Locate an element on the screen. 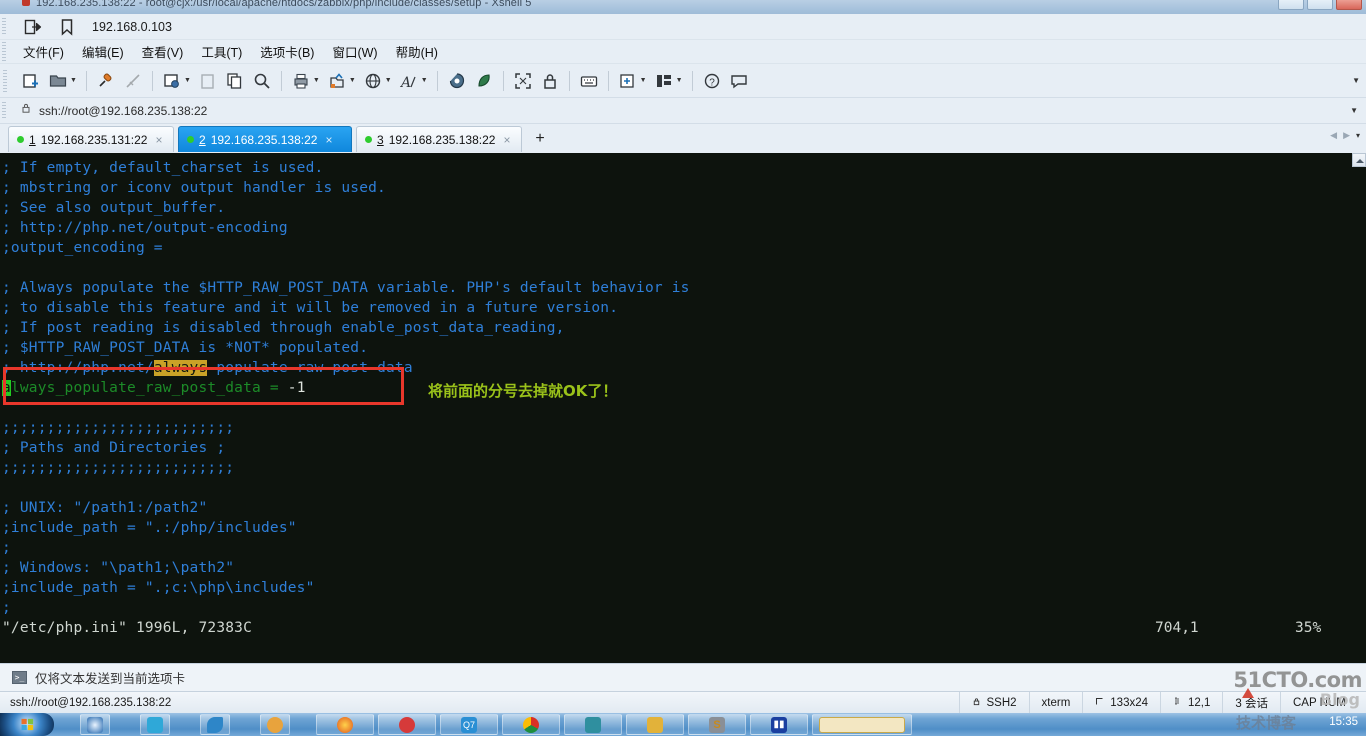 This screenshot has width=1366, height=736. tab-3: 3 192.168.235.138:22 × is located at coordinates (439, 139).